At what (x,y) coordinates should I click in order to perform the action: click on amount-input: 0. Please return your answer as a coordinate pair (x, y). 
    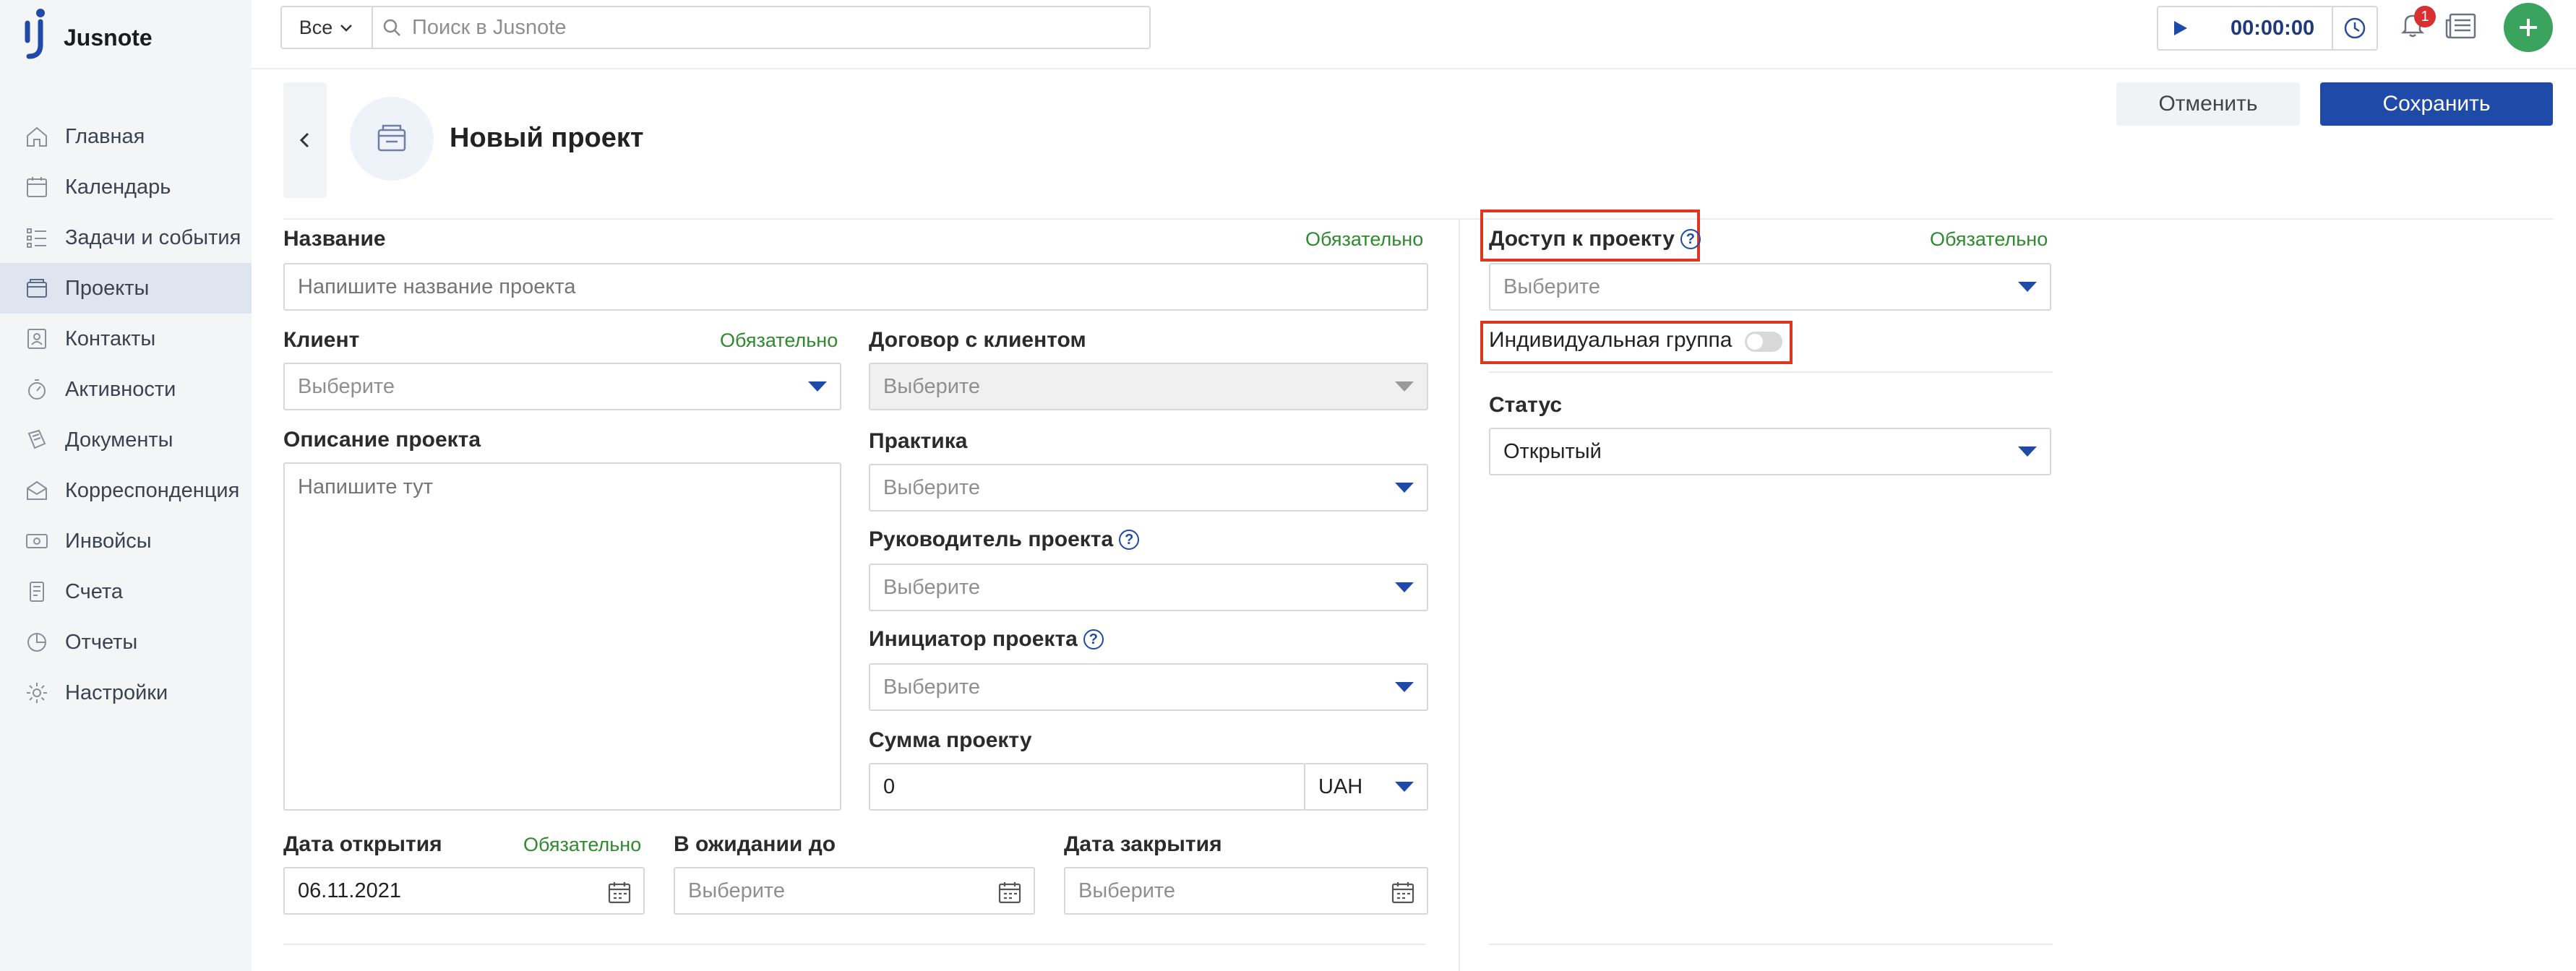
    Looking at the image, I should click on (1087, 787).